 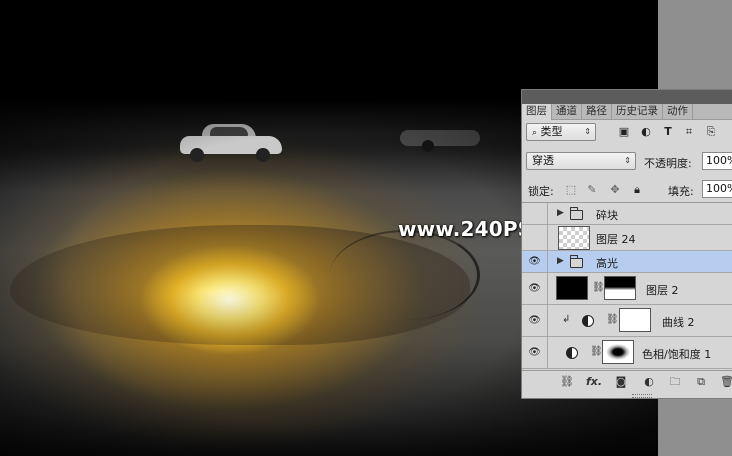 What do you see at coordinates (541, 191) in the screenshot?
I see `lock-label: 锁定:` at bounding box center [541, 191].